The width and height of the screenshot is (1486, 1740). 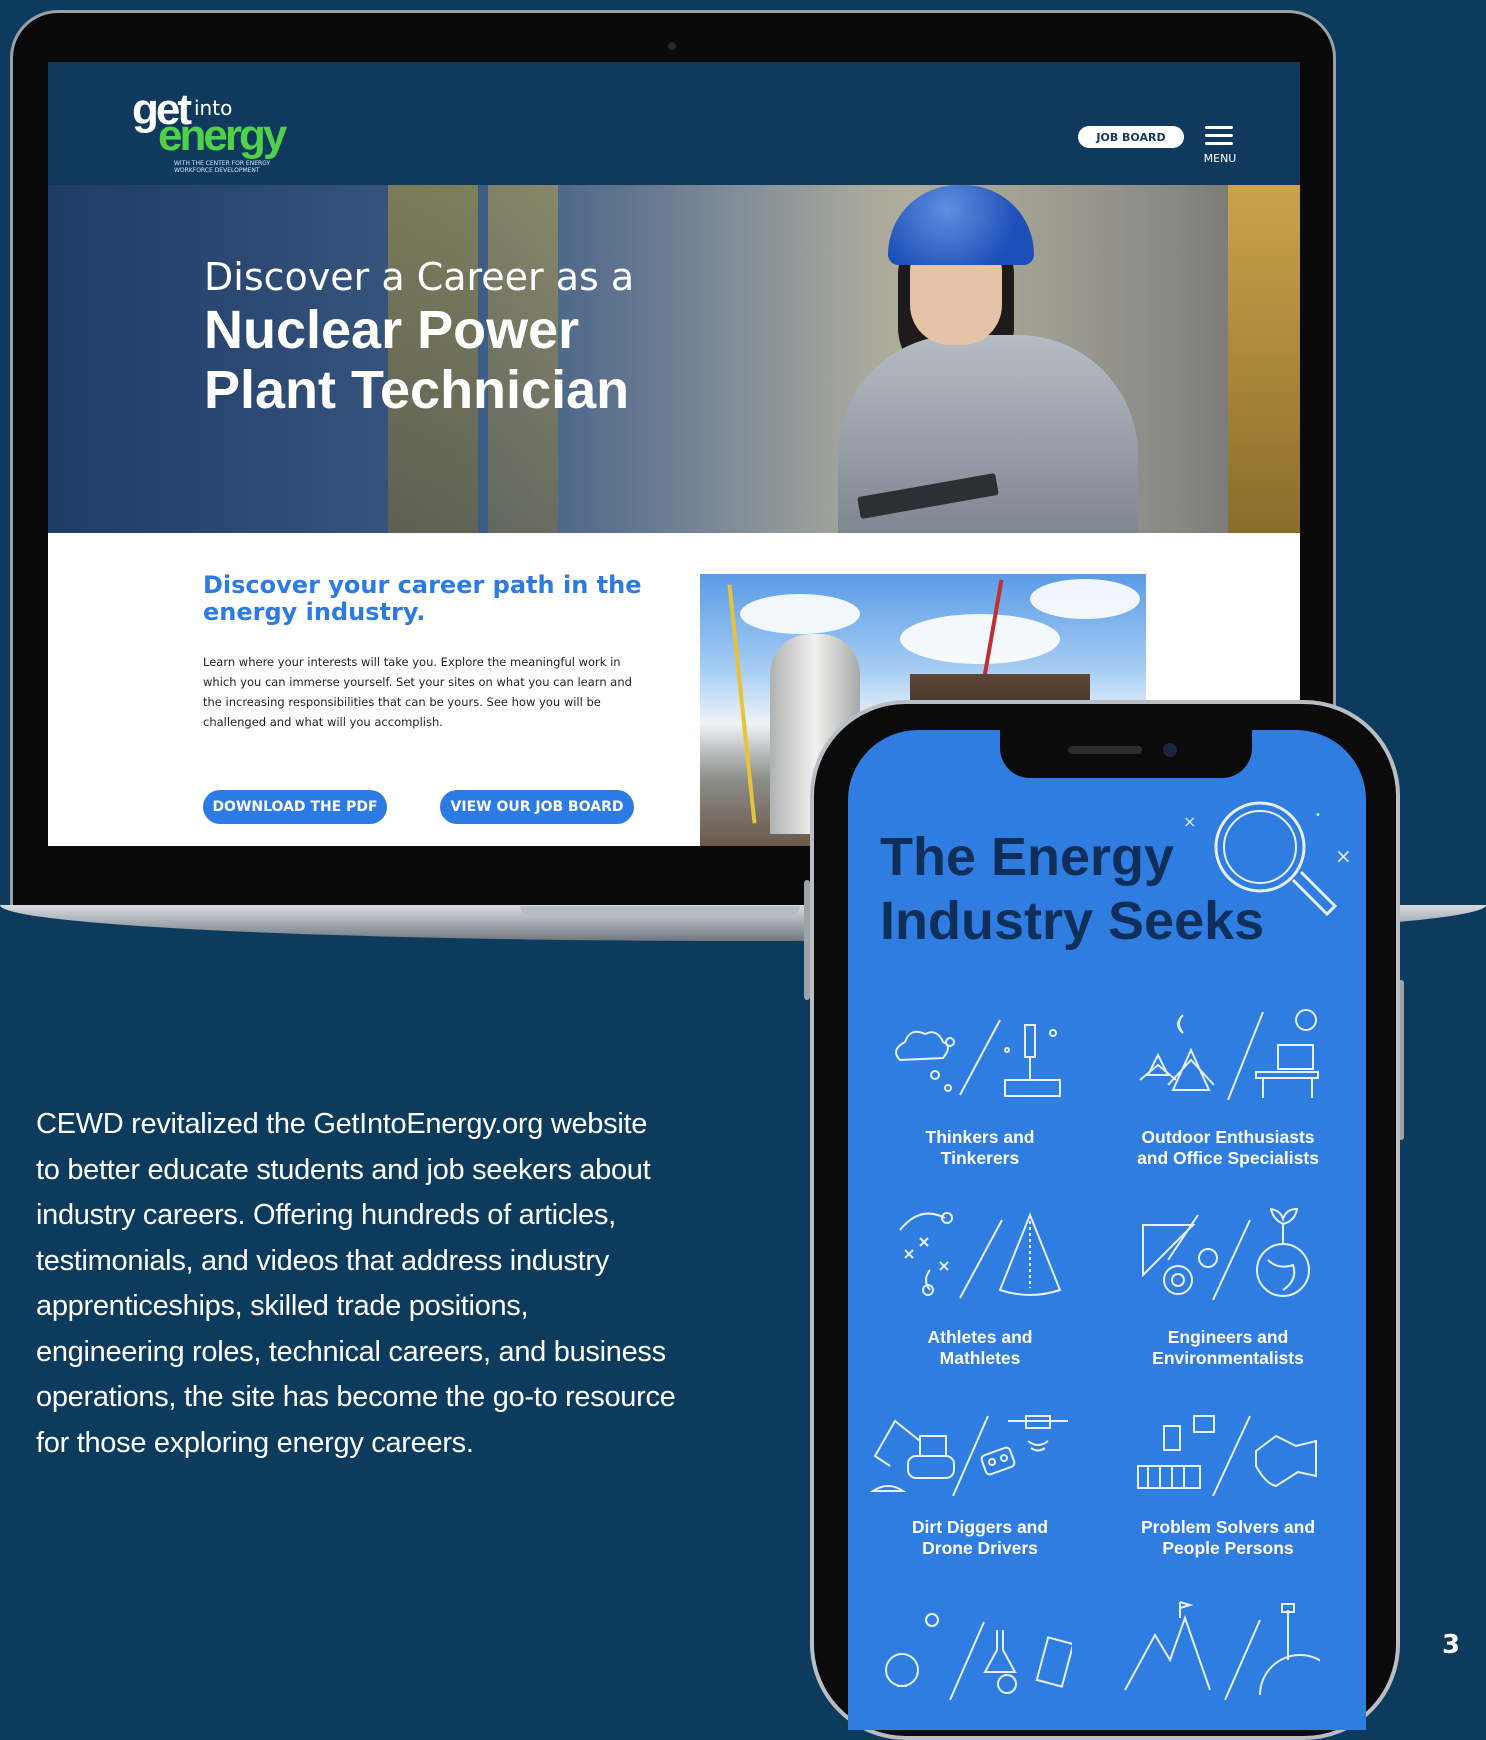 What do you see at coordinates (980, 1527) in the screenshot?
I see `category-label: Dirt Diggers and` at bounding box center [980, 1527].